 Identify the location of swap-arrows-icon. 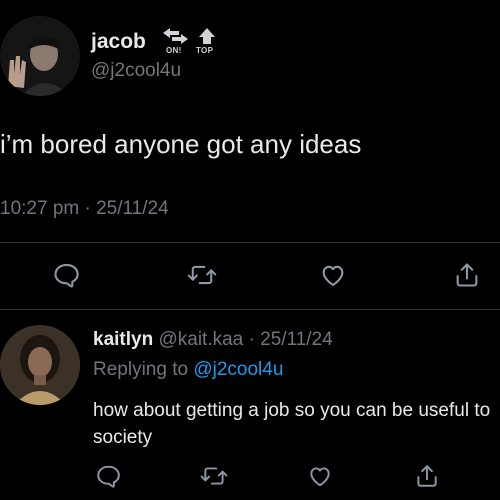
(189, 36).